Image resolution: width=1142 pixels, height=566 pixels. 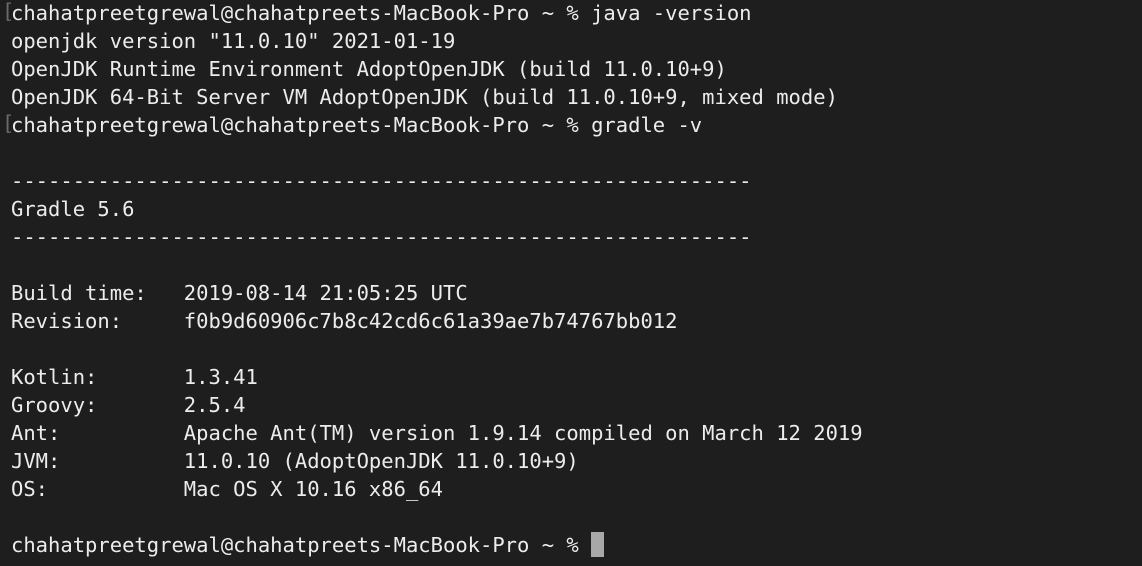 What do you see at coordinates (295, 461) in the screenshot?
I see `terminal-line-output: JVM: 11.0.10 (AdoptOpenJDK 11.0.10+9)` at bounding box center [295, 461].